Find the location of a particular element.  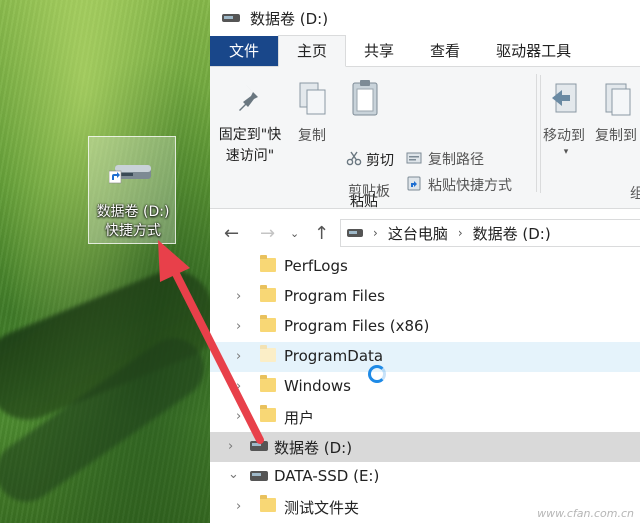

pin-icon is located at coordinates (248, 98).